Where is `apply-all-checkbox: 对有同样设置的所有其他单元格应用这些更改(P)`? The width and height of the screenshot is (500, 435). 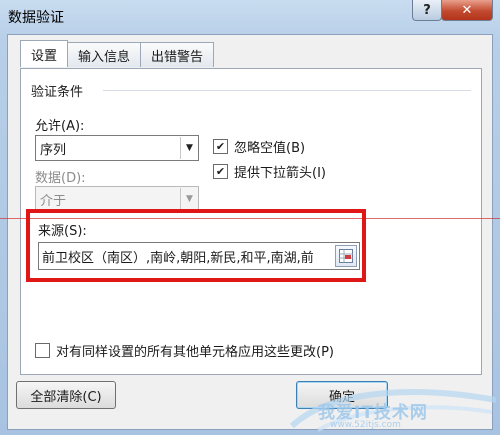 apply-all-checkbox: 对有同样设置的所有其他单元格应用这些更改(P) is located at coordinates (184, 350).